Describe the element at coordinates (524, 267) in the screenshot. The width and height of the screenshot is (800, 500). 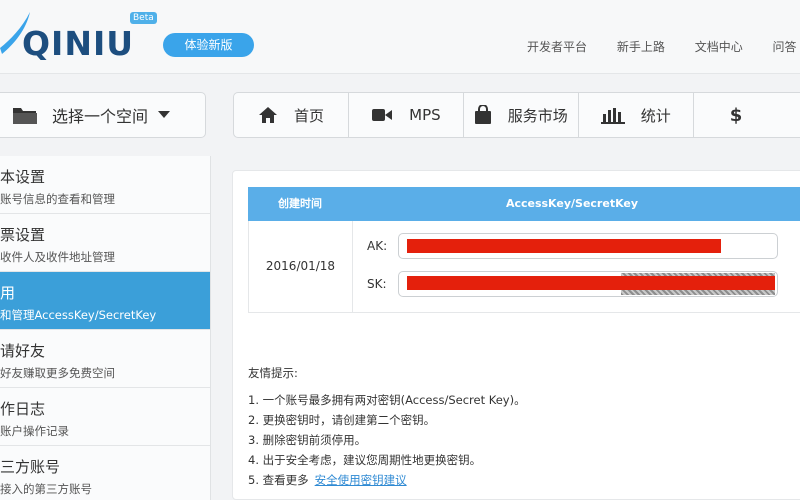
I see `table-row: 2016/01/18 AK: SK:` at that location.